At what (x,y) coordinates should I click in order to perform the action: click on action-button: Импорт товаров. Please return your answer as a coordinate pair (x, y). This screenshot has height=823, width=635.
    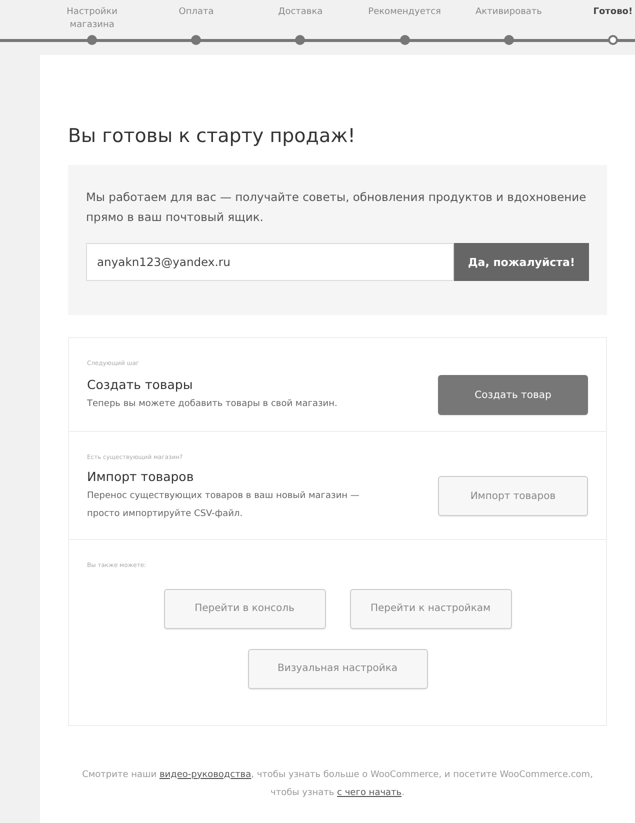
    Looking at the image, I should click on (513, 496).